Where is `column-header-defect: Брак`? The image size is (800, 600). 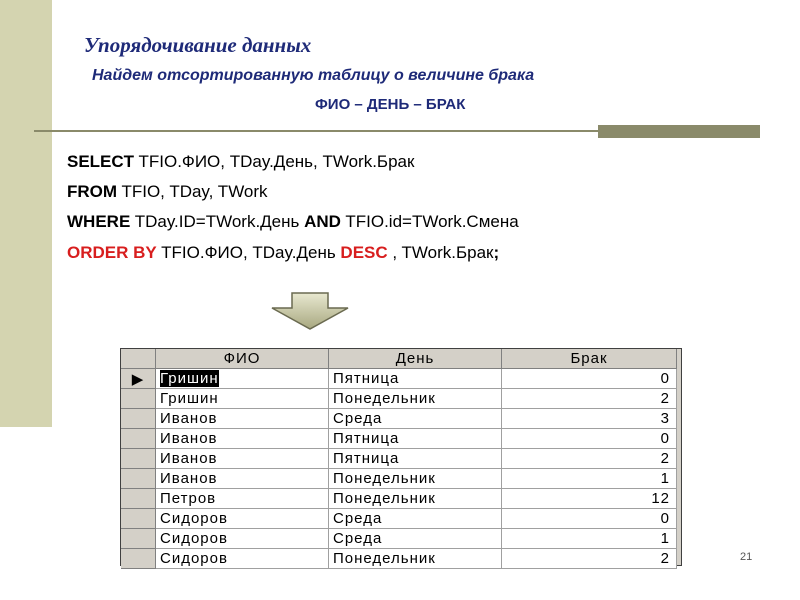
column-header-defect: Брак is located at coordinates (589, 359).